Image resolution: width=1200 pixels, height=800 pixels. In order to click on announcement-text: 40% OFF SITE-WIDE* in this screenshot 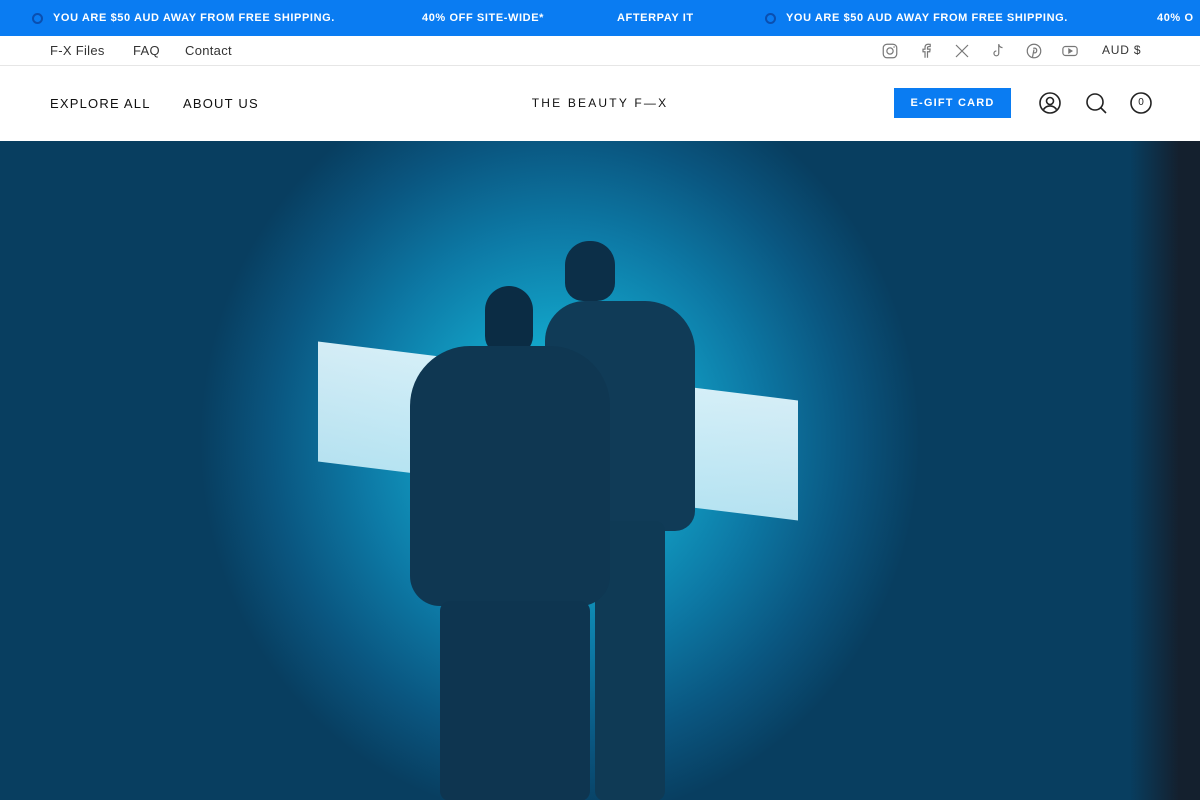, I will do `click(483, 18)`.